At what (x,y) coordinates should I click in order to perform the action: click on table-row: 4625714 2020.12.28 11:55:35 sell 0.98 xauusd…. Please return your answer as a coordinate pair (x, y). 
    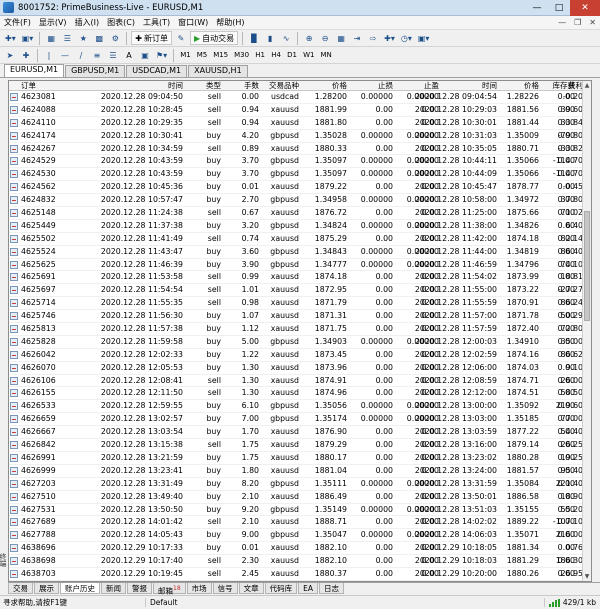
    Looking at the image, I should click on (296, 304).